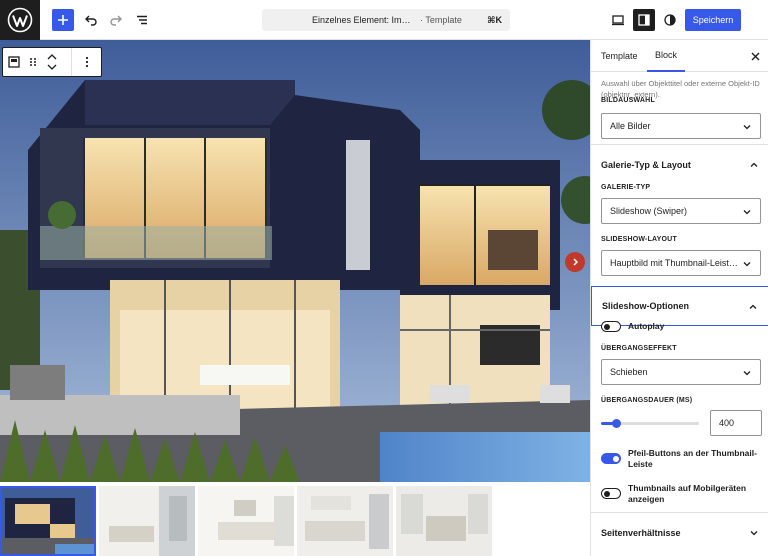 The image size is (768, 556). I want to click on settings-sidebar-toggle, so click(644, 20).